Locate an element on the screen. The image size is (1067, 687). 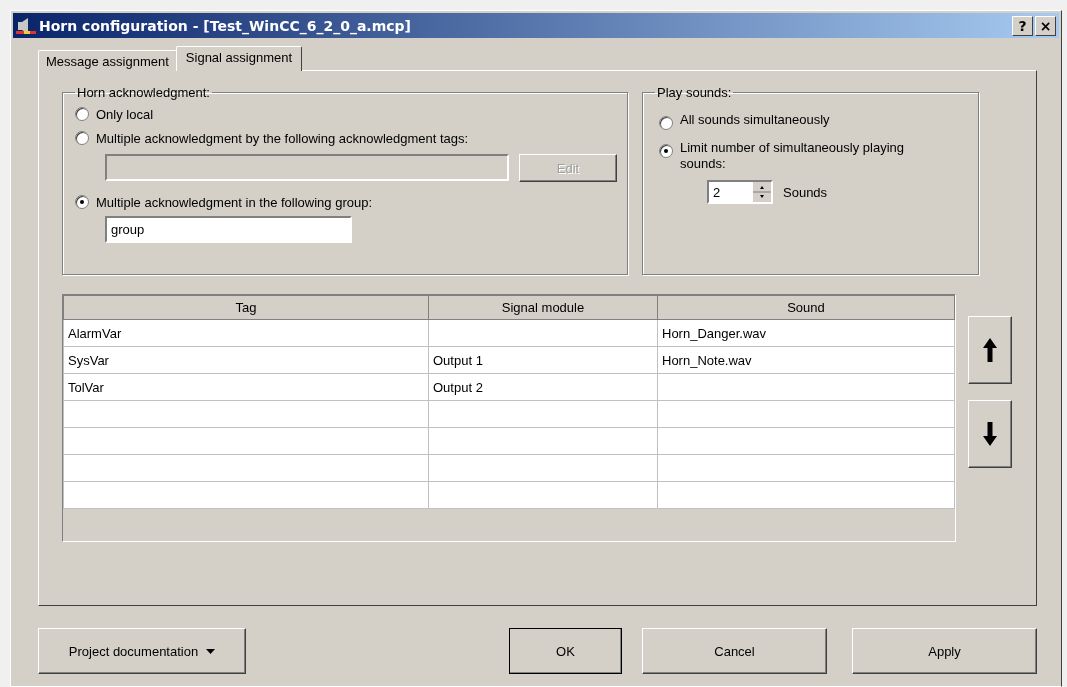
down-arrow-icon is located at coordinates (990, 434).